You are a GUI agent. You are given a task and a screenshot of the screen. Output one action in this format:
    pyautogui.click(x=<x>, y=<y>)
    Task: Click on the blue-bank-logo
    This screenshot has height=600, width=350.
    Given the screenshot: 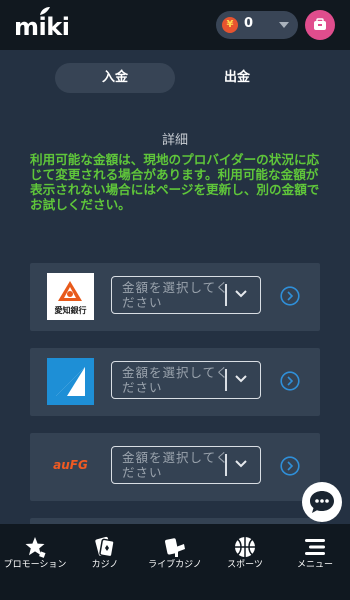 What is the action you would take?
    pyautogui.click(x=70, y=381)
    